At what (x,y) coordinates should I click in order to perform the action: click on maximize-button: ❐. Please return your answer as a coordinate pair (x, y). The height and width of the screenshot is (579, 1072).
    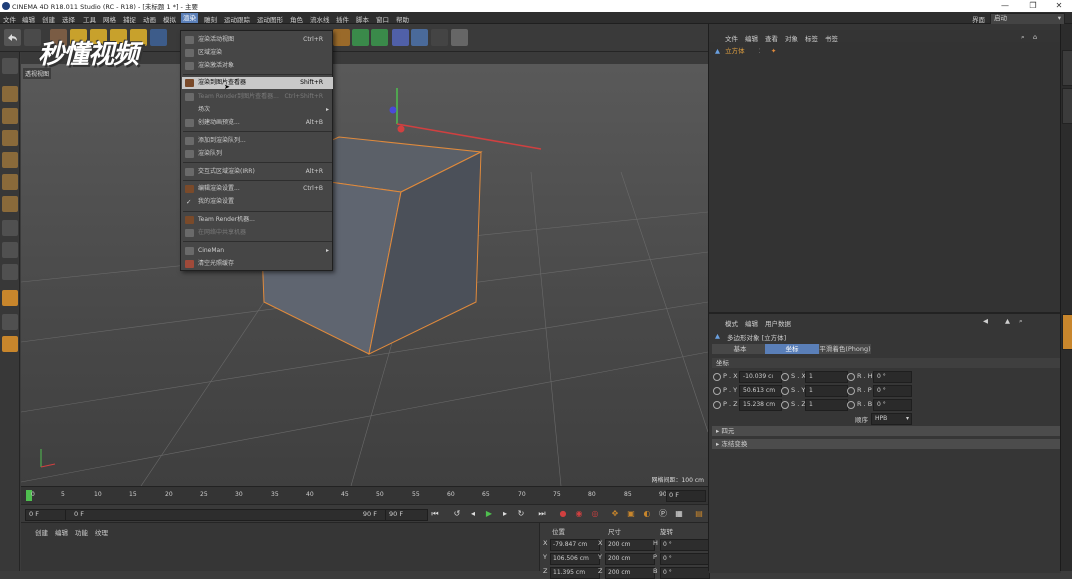
    Looking at the image, I should click on (1033, 6).